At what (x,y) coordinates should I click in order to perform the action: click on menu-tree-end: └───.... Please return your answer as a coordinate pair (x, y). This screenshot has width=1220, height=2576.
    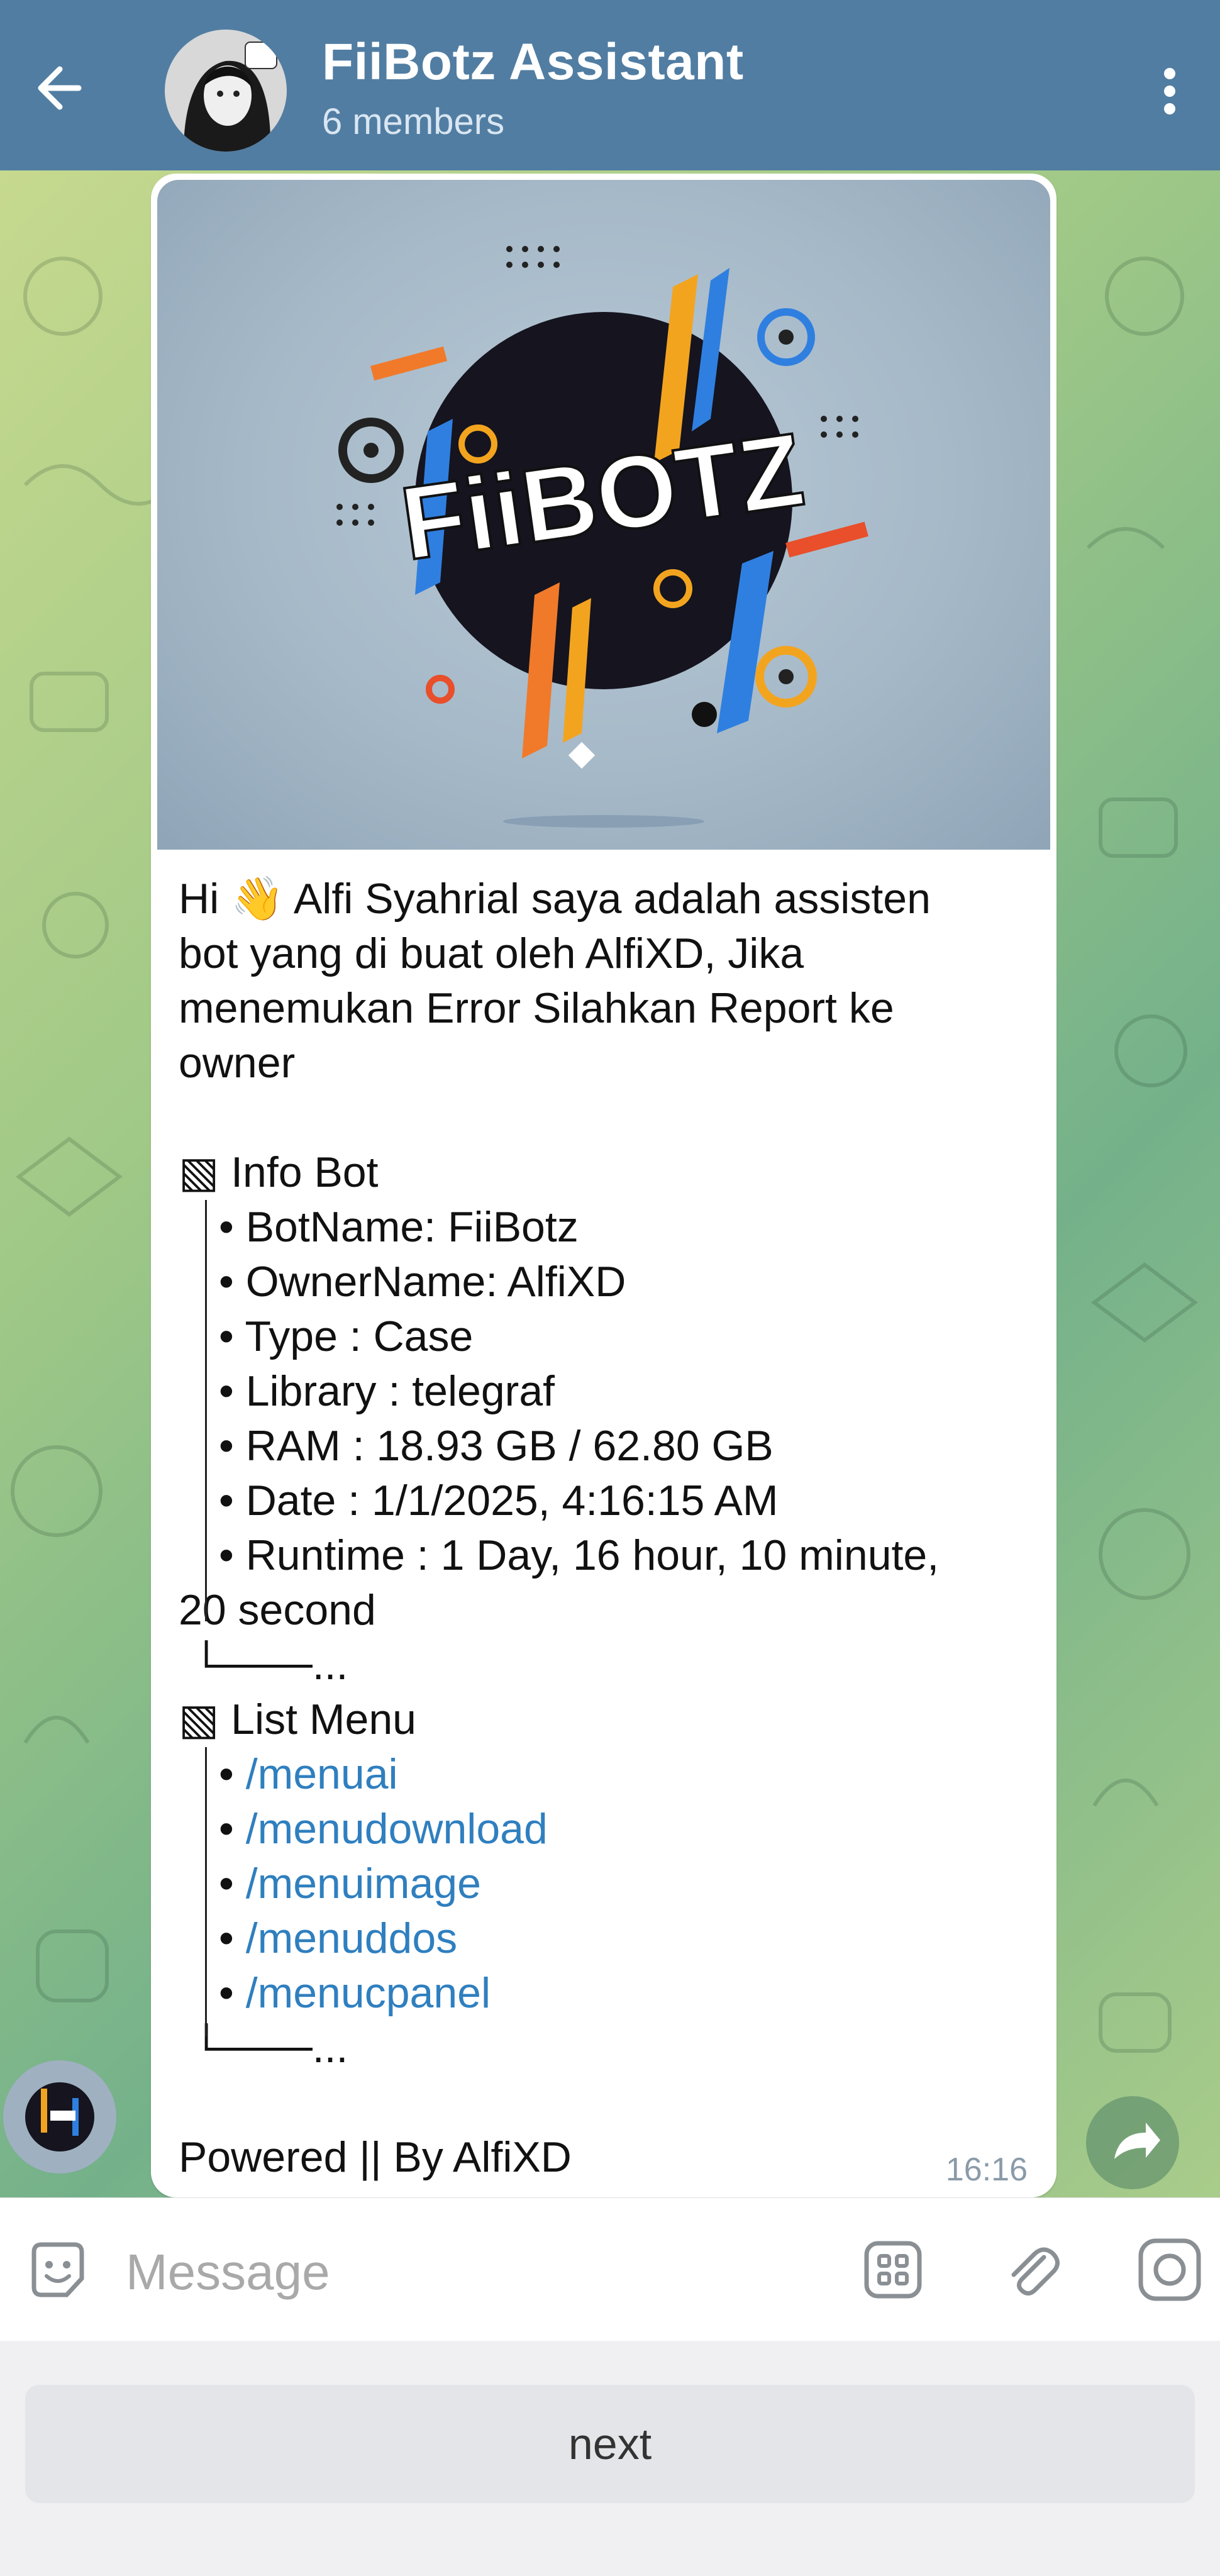
    Looking at the image, I should click on (269, 2048).